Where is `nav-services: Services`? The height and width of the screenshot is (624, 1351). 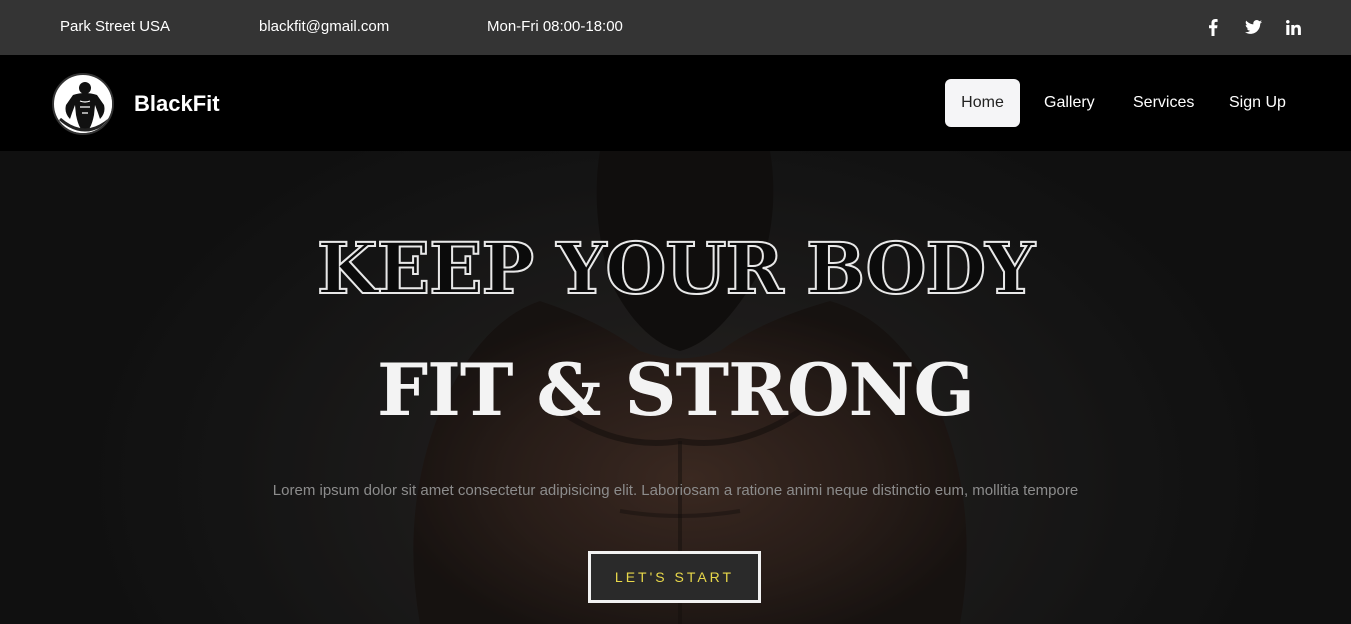
nav-services: Services is located at coordinates (1163, 103).